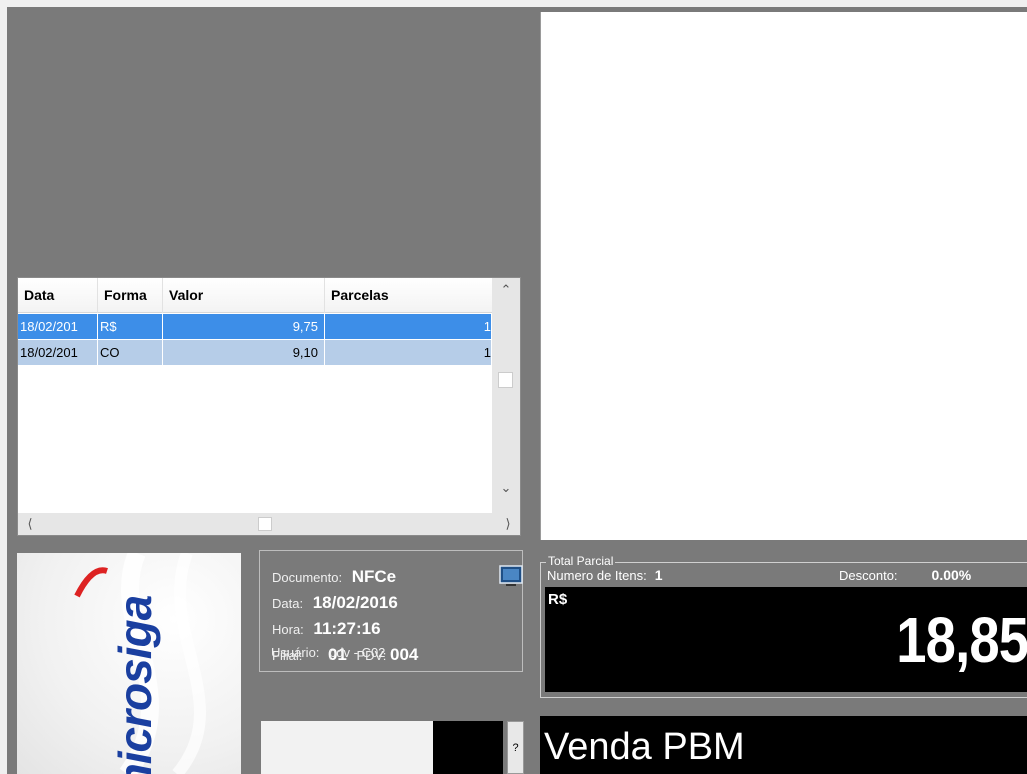  I want to click on data-line: Data: 18/02/2016, so click(335, 603).